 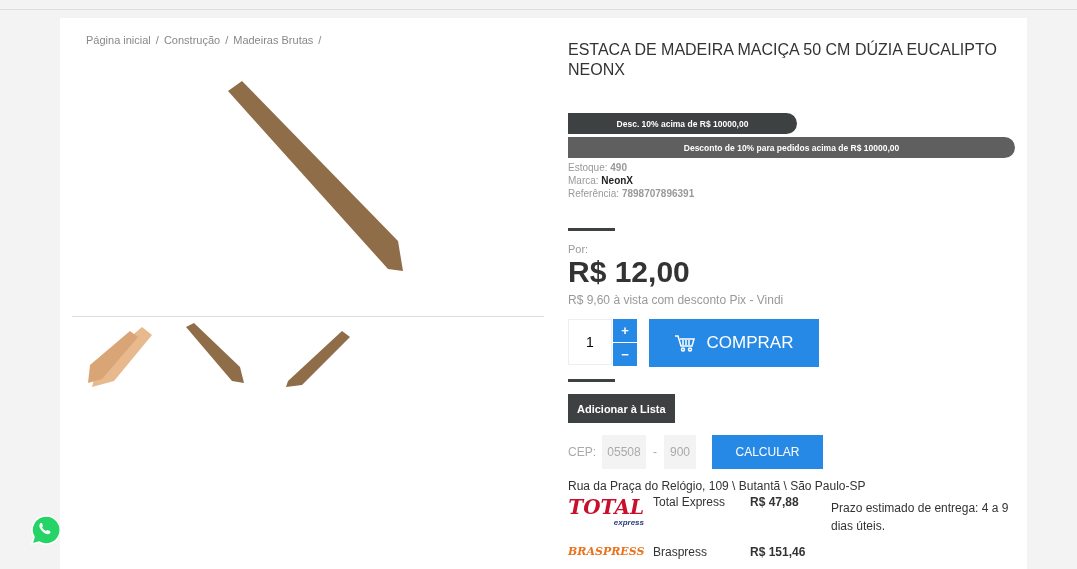 What do you see at coordinates (684, 343) in the screenshot?
I see `cart-icon` at bounding box center [684, 343].